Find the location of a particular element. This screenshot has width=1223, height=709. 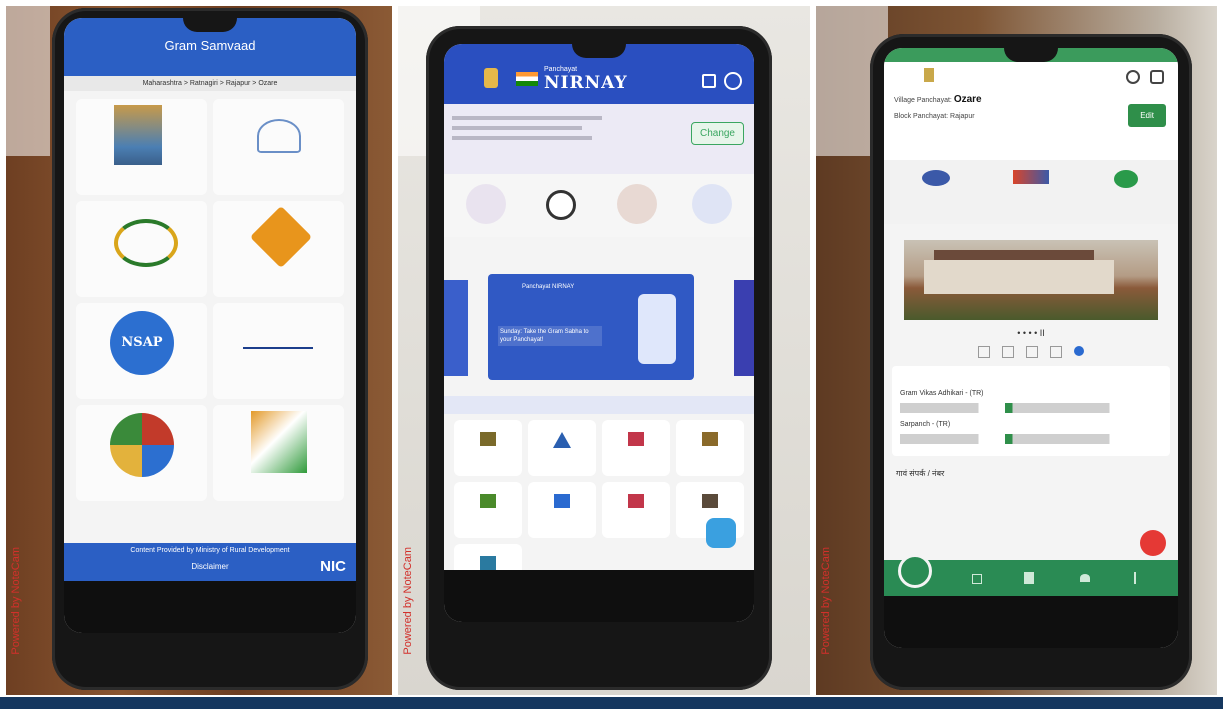

scheme-icons-row is located at coordinates (1031, 192).